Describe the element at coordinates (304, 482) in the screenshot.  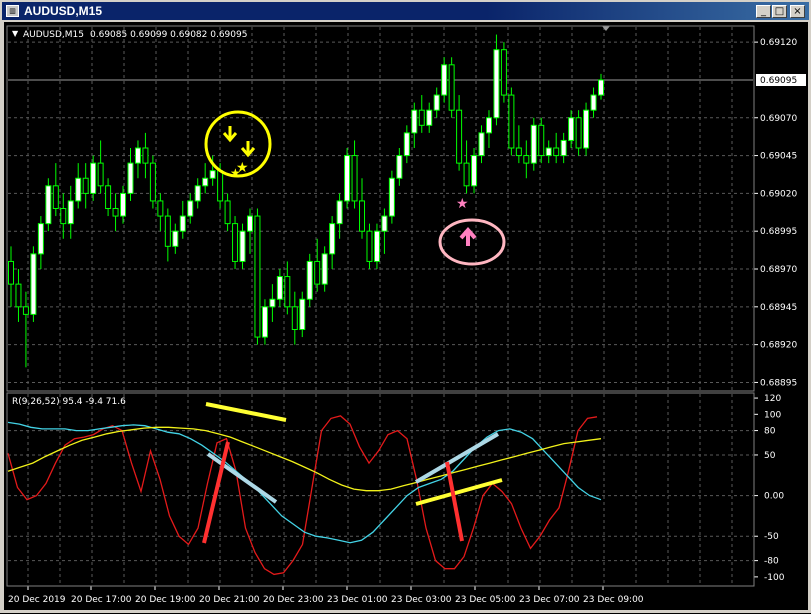
I see `oscillator-series-line` at that location.